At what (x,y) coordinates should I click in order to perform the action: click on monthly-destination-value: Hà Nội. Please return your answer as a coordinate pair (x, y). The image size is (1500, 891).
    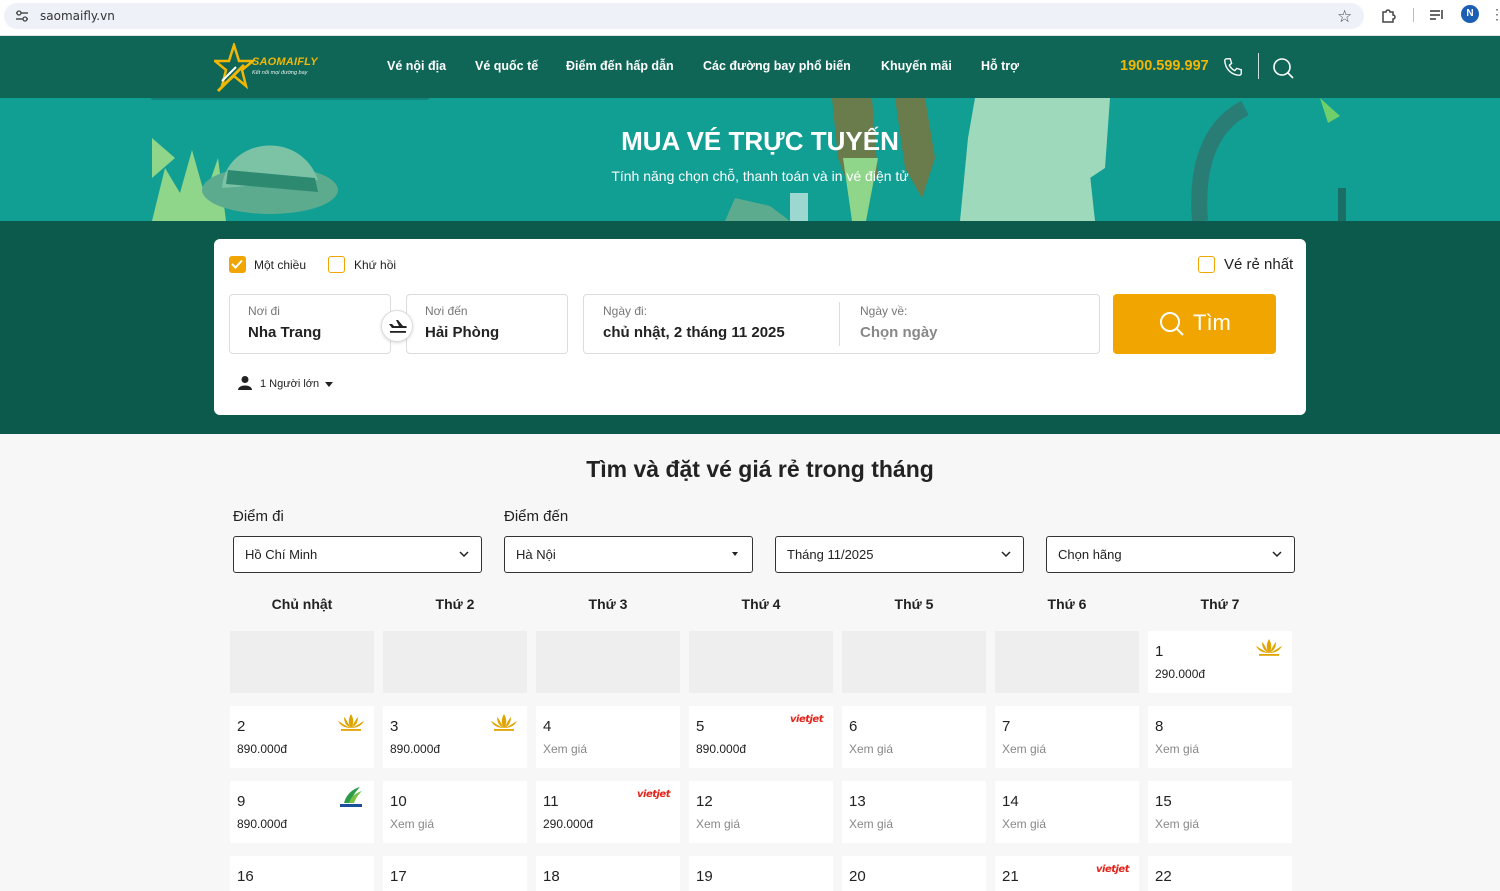
    Looking at the image, I should click on (536, 554).